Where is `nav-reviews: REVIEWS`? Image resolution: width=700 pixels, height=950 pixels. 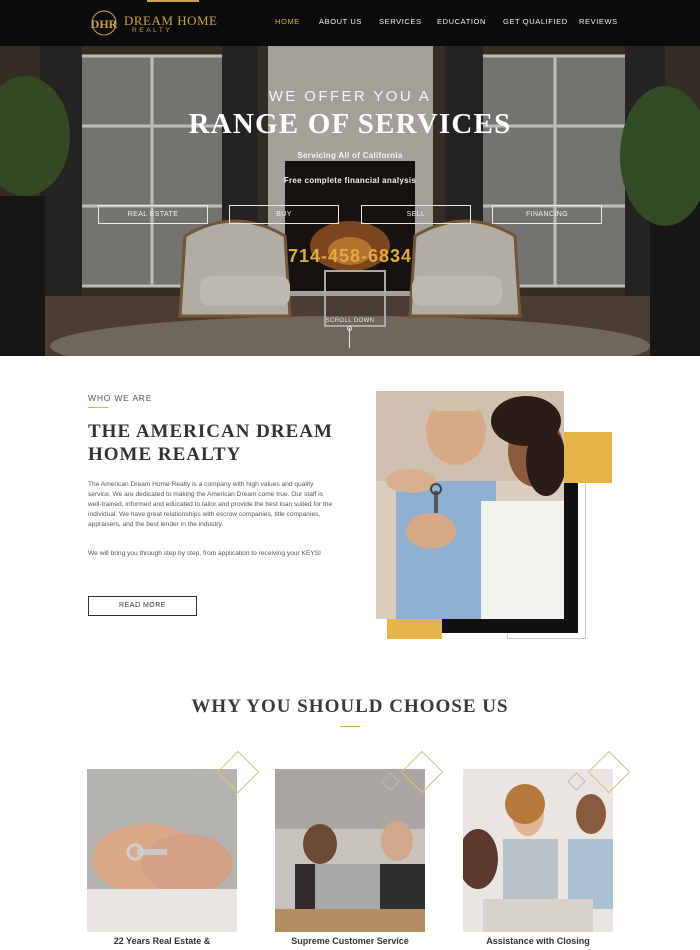 nav-reviews: REVIEWS is located at coordinates (598, 21).